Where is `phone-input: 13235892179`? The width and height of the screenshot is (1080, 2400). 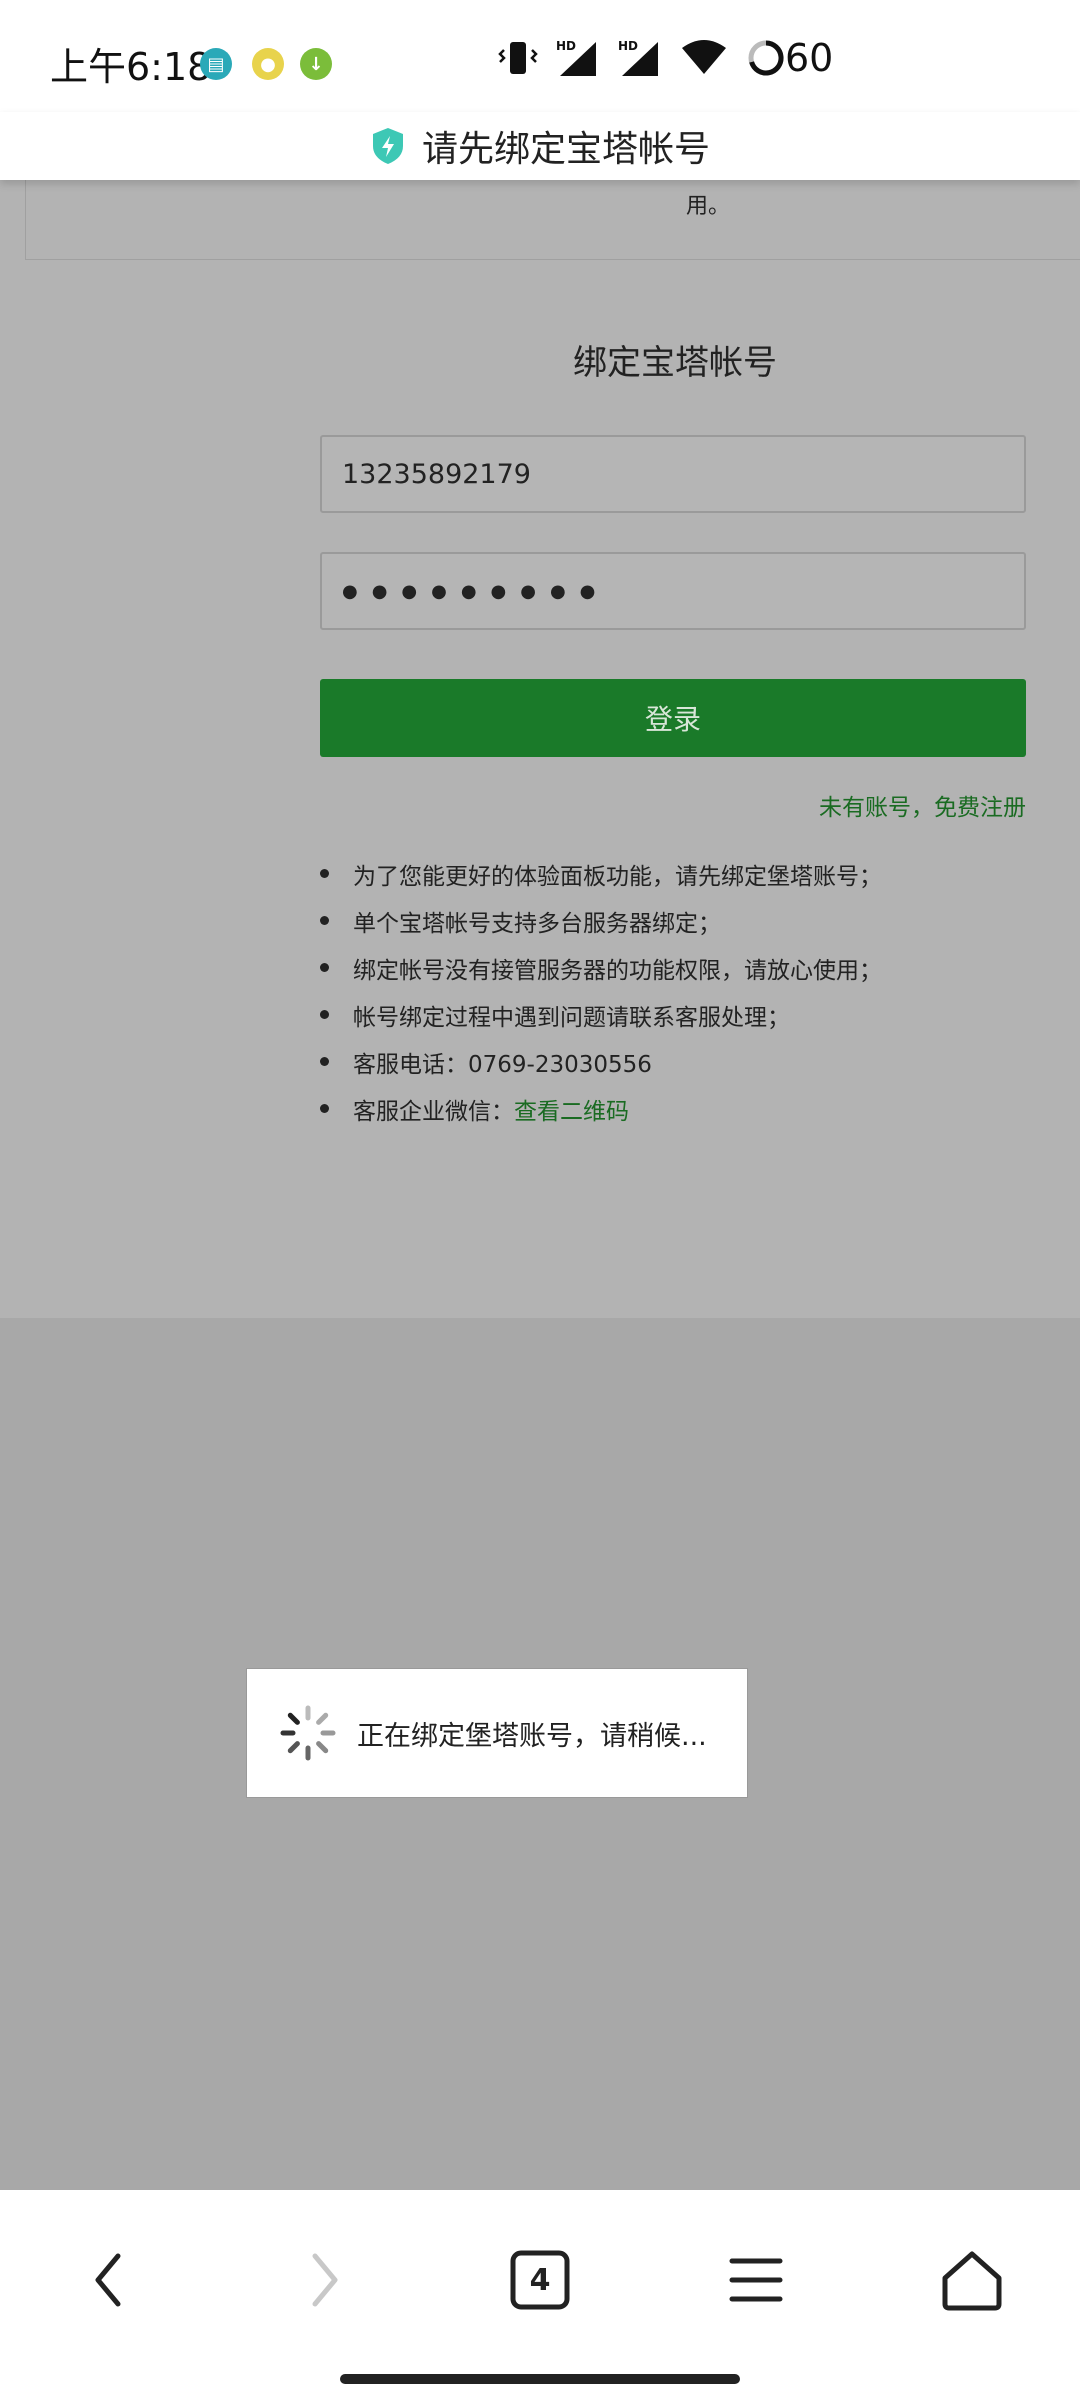 phone-input: 13235892179 is located at coordinates (673, 474).